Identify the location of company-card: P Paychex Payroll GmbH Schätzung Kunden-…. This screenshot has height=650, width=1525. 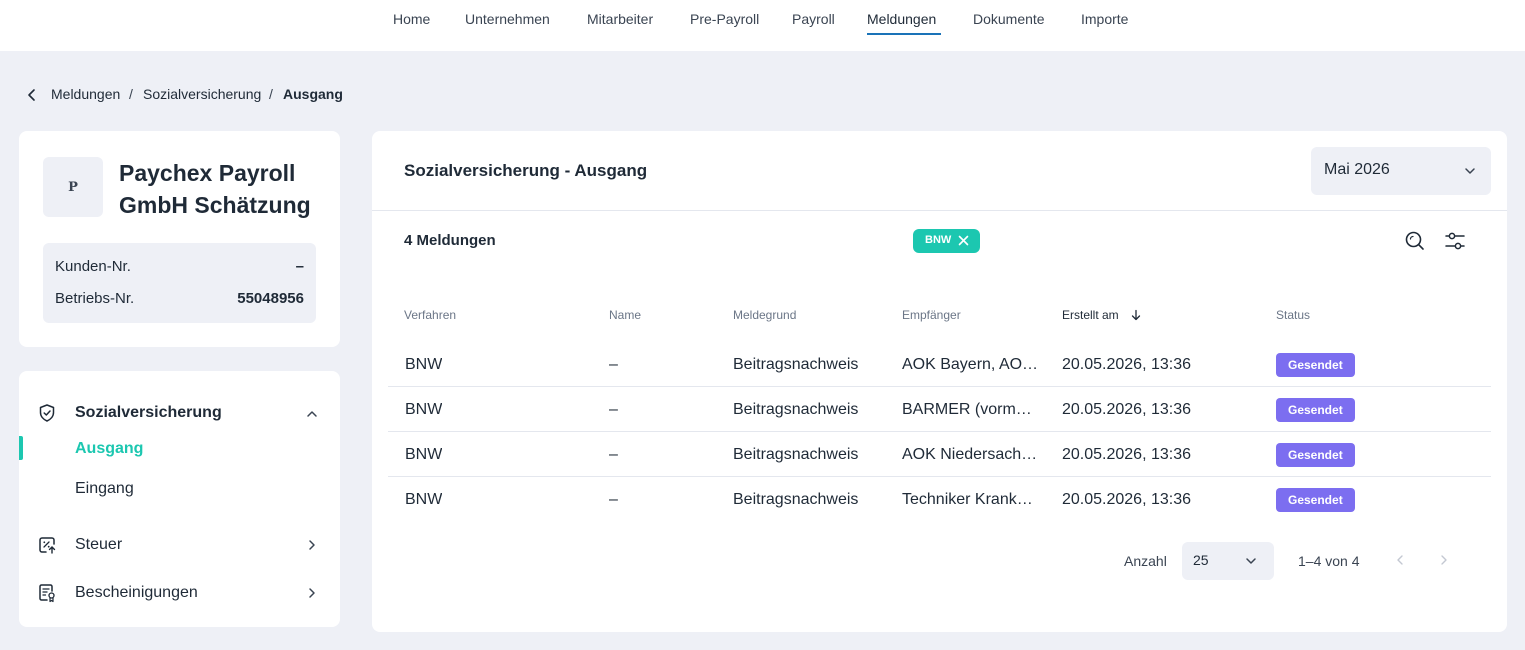
(179, 239).